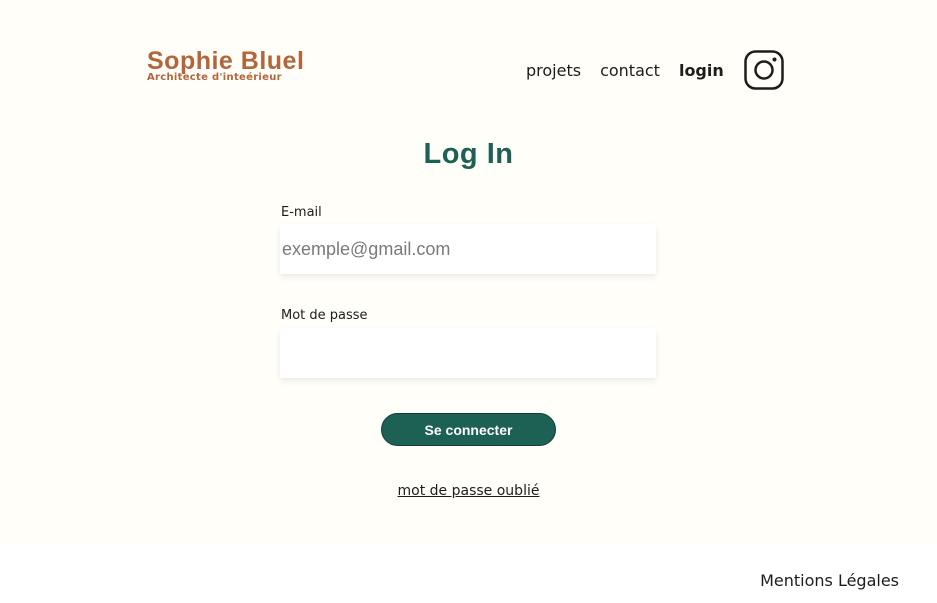 This screenshot has width=937, height=603. What do you see at coordinates (301, 212) in the screenshot?
I see `email-label: E-mail` at bounding box center [301, 212].